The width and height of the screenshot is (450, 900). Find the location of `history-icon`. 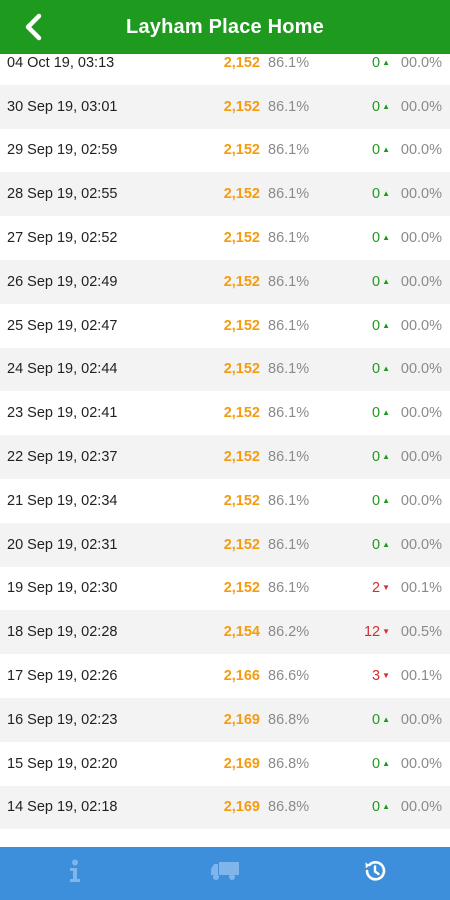

history-icon is located at coordinates (375, 873).